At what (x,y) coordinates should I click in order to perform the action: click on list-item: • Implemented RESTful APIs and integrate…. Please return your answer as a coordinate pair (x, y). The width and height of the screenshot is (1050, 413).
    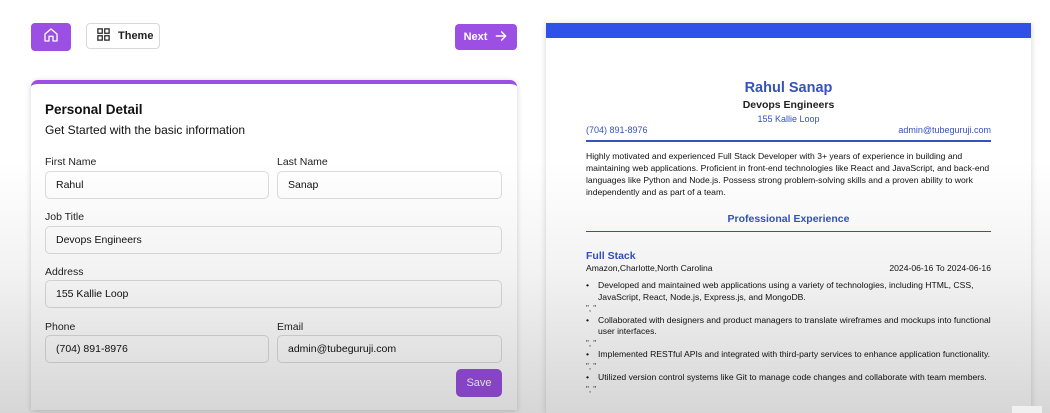
    Looking at the image, I should click on (788, 355).